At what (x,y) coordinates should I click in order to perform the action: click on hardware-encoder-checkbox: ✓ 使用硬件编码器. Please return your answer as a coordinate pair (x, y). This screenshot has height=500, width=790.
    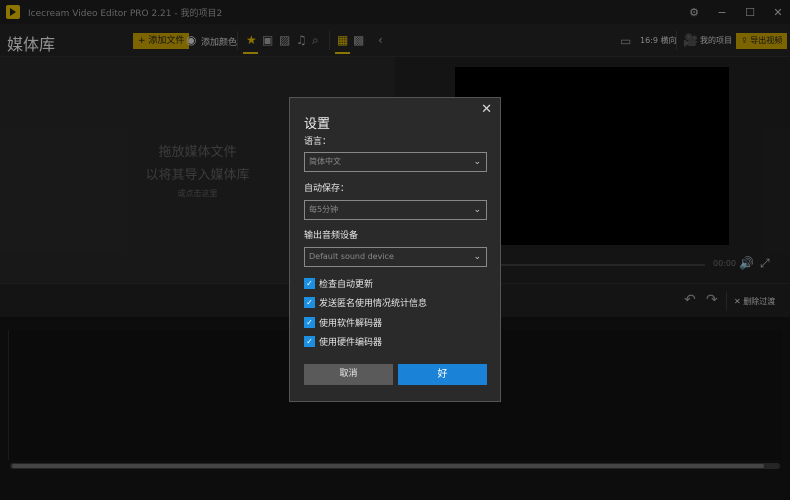
    Looking at the image, I should click on (343, 341).